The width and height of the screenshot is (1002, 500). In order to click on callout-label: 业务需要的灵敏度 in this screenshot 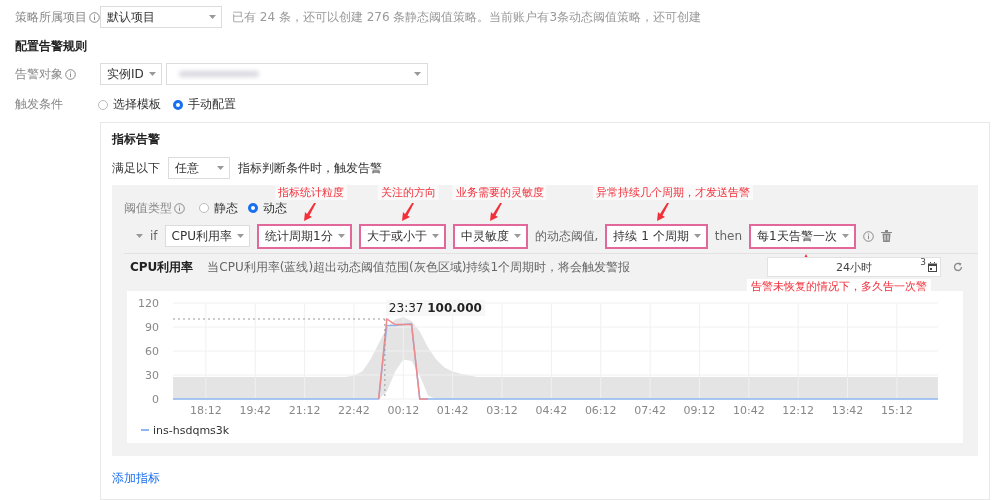, I will do `click(499, 192)`.